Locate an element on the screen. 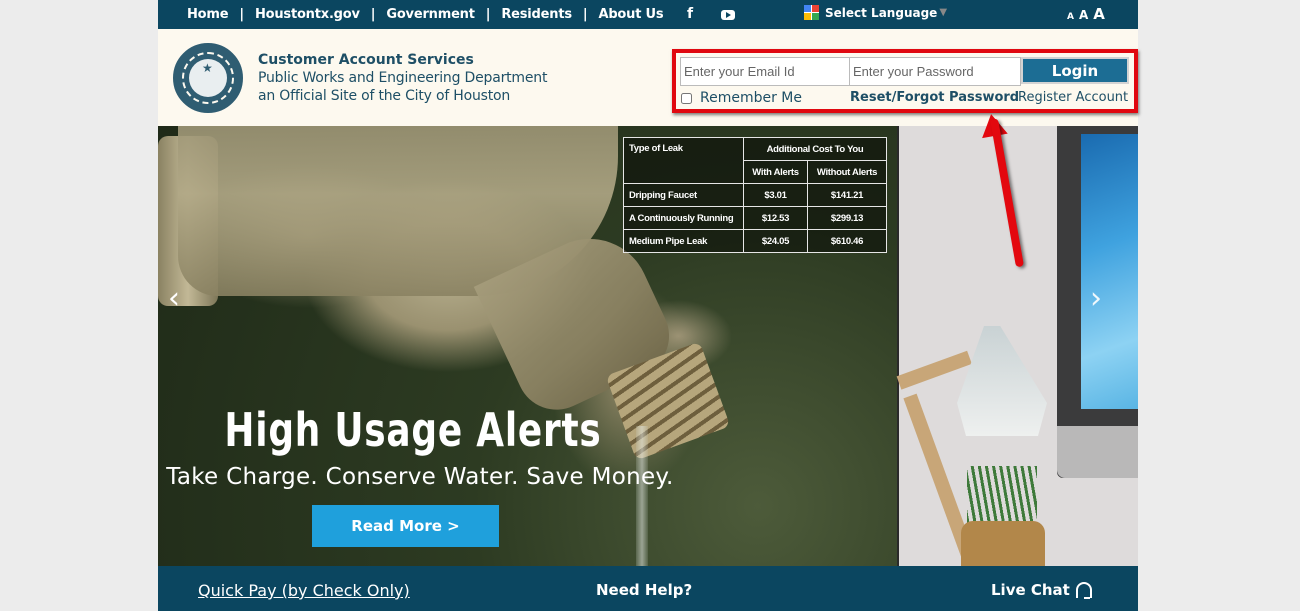  water-stream-image is located at coordinates (642, 496).